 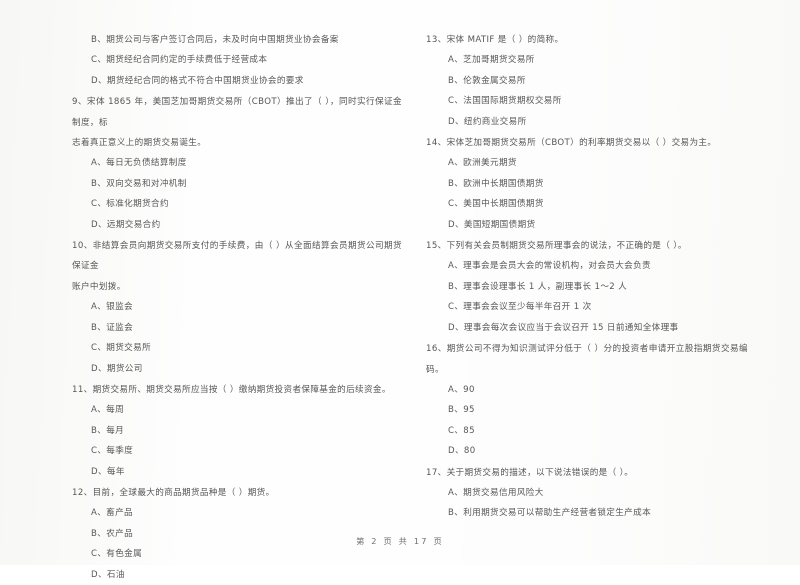 I want to click on option-item: C、法国国际期货期权交易所, so click(x=505, y=101).